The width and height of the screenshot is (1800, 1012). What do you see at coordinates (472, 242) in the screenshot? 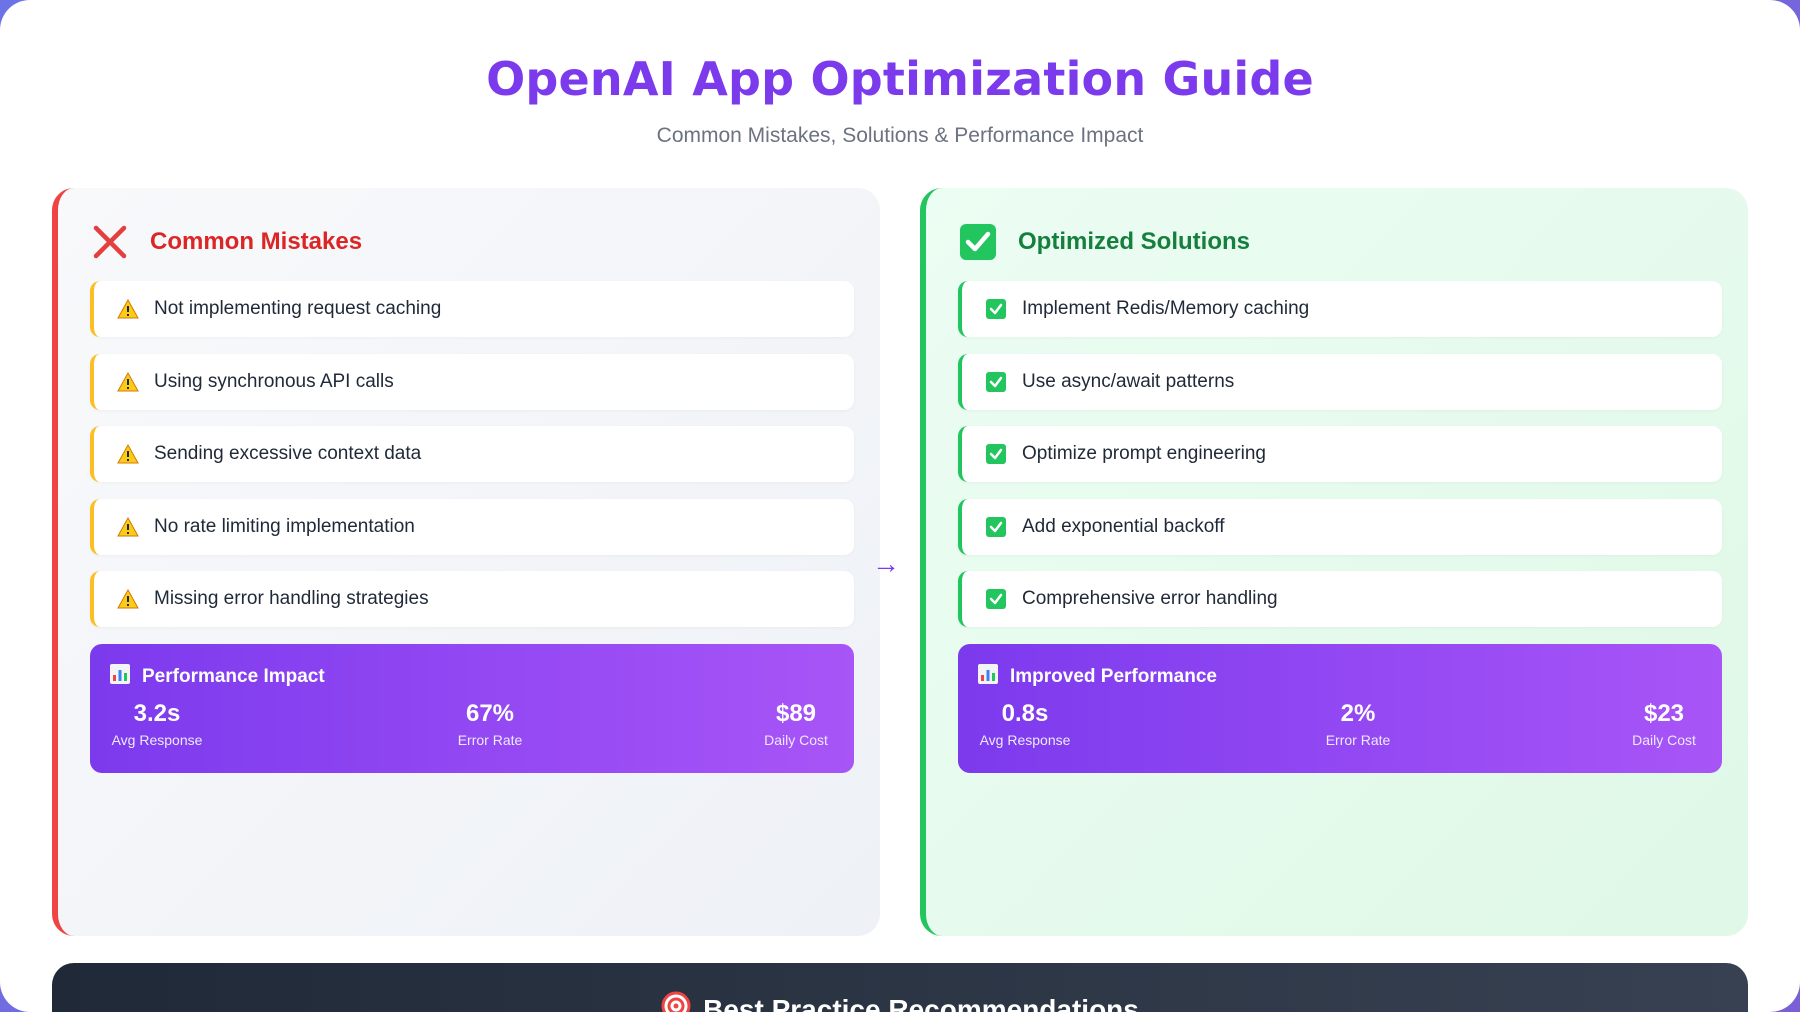
I see `mistakes-header: Common Mistakes` at bounding box center [472, 242].